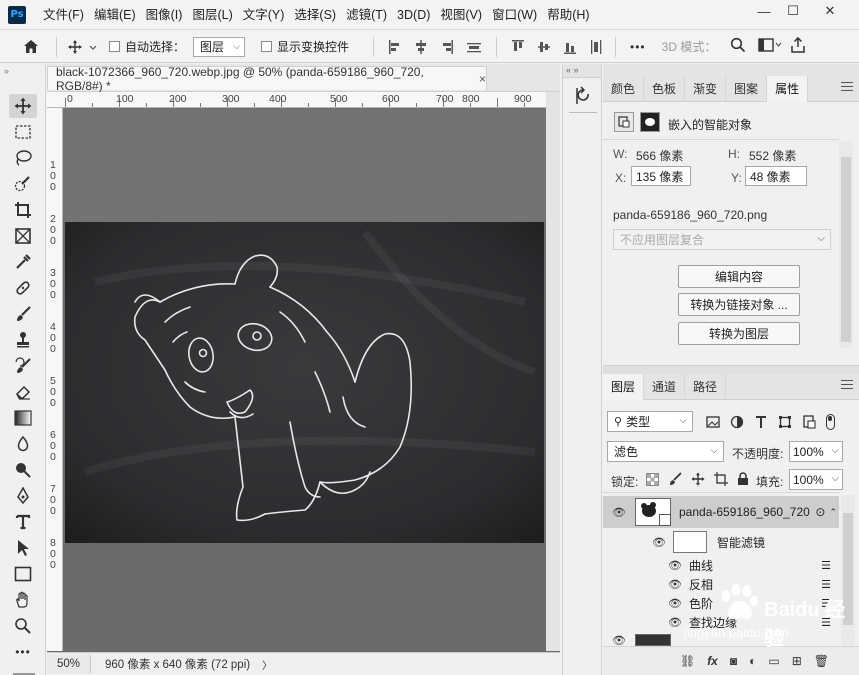 The height and width of the screenshot is (675, 859). I want to click on menu-image: 图像(I), so click(164, 15).